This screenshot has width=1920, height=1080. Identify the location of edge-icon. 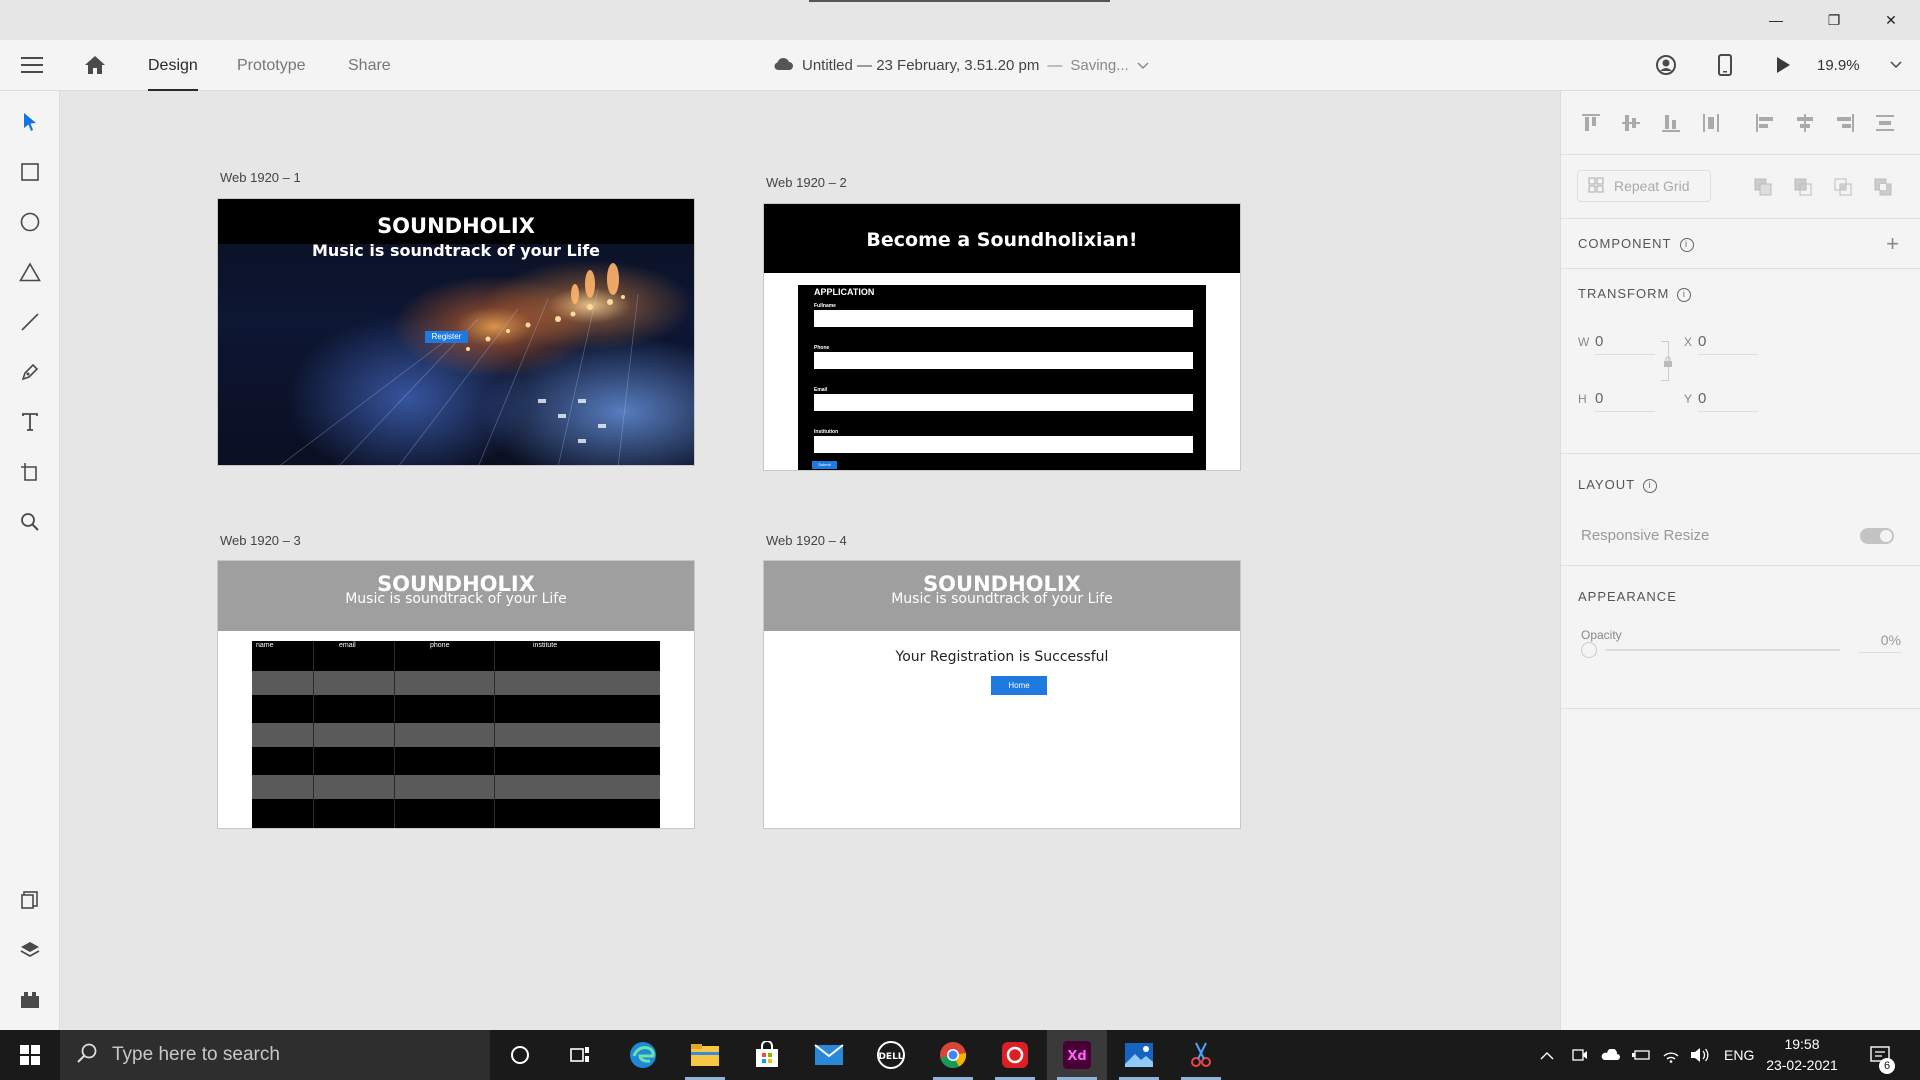
(643, 1055).